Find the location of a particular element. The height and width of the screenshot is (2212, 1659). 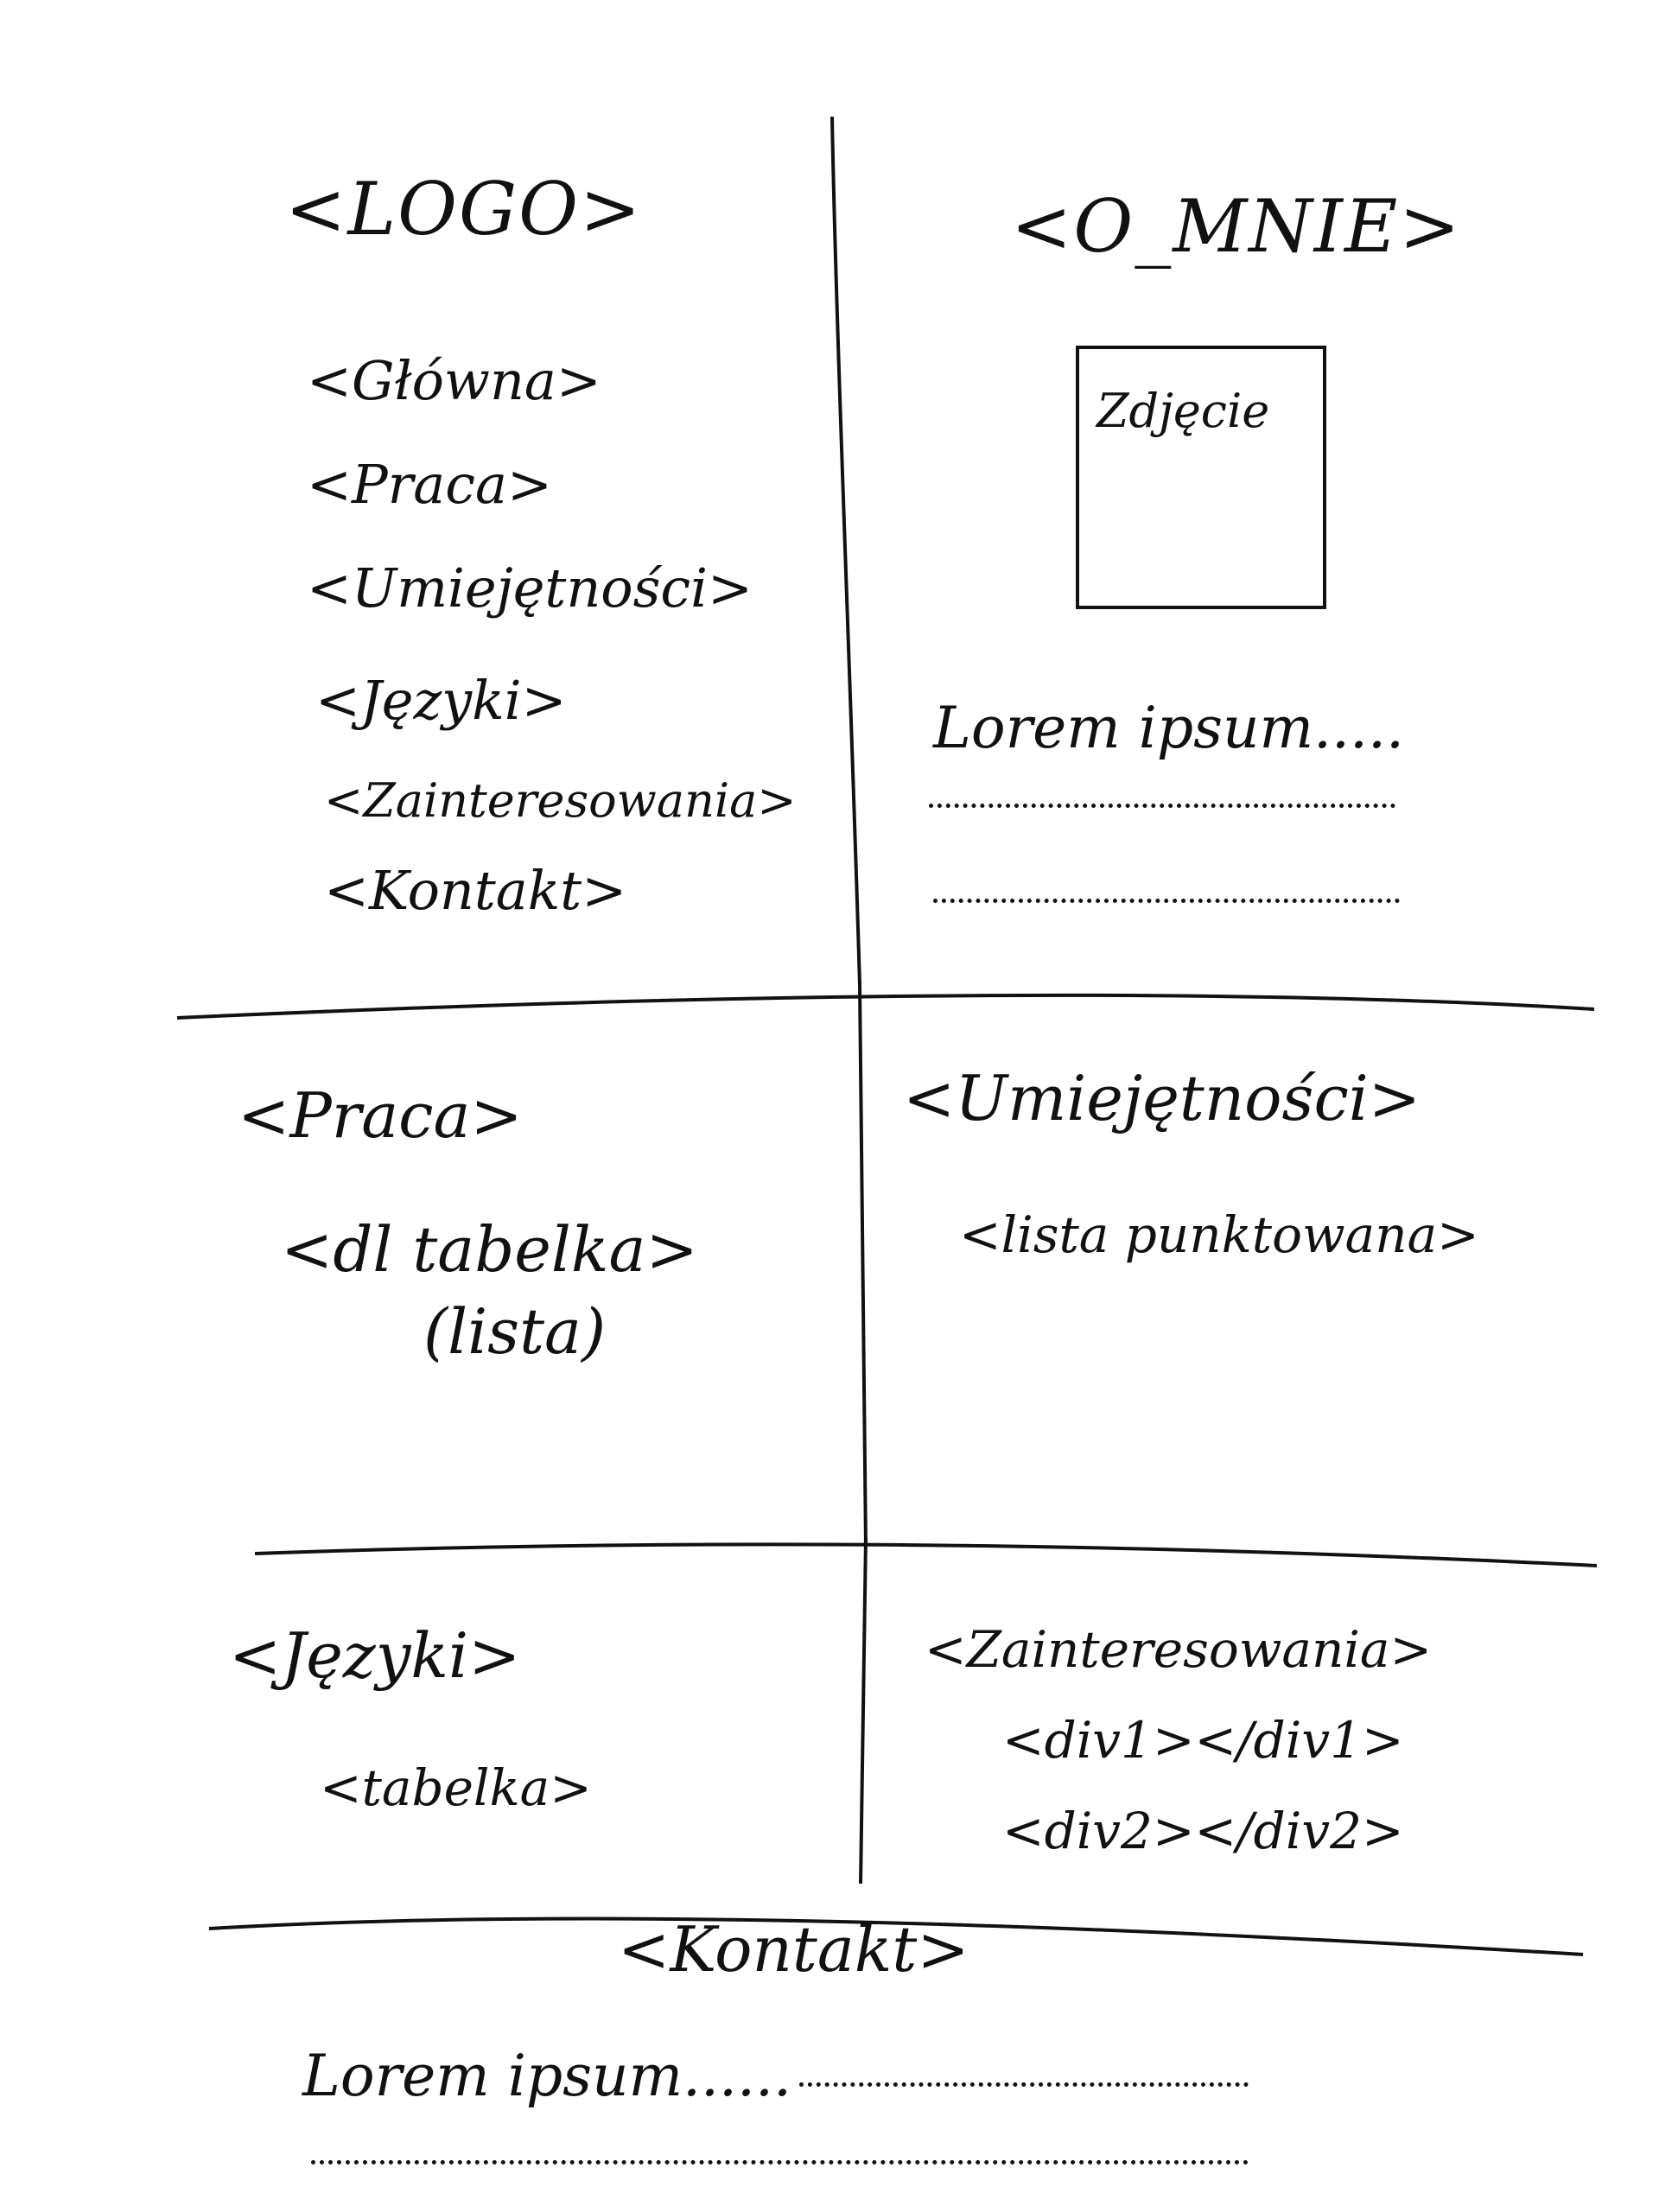

vertical-divider-bottom is located at coordinates (863, 1711).